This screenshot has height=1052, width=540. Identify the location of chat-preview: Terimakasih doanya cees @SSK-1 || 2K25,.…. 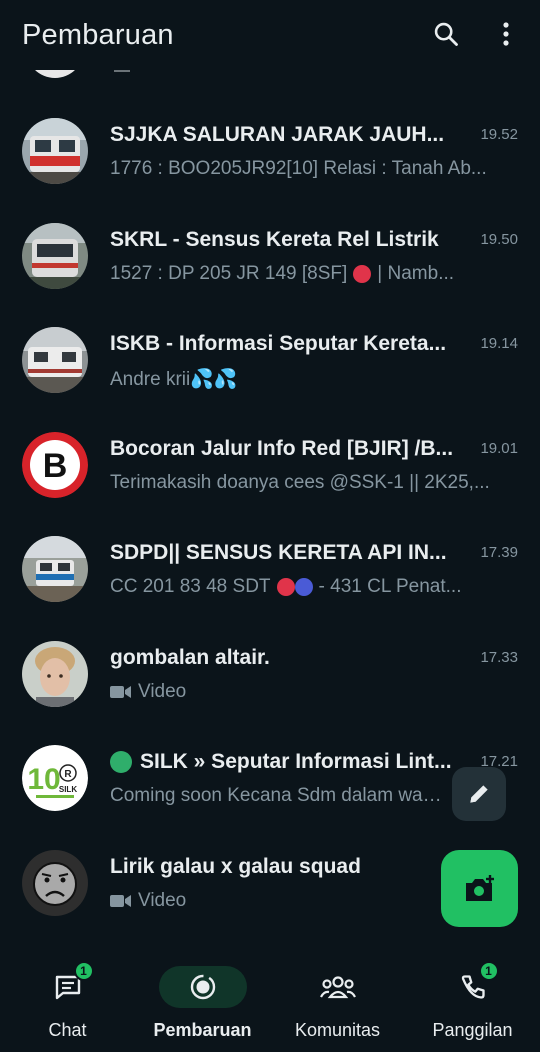
(300, 482).